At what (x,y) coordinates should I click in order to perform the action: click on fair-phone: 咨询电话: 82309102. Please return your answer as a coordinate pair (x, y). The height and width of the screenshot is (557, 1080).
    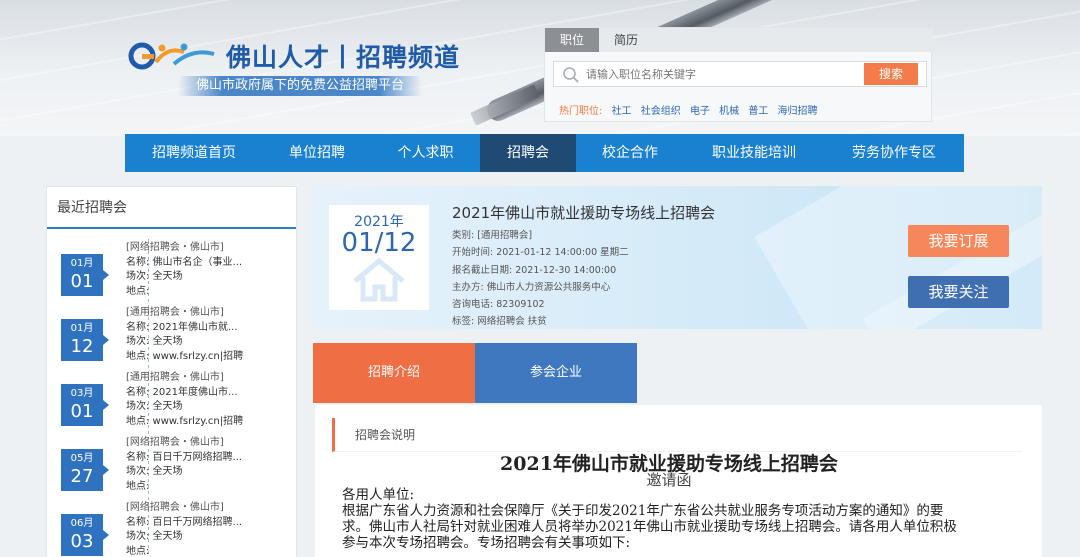
    Looking at the image, I should click on (498, 305).